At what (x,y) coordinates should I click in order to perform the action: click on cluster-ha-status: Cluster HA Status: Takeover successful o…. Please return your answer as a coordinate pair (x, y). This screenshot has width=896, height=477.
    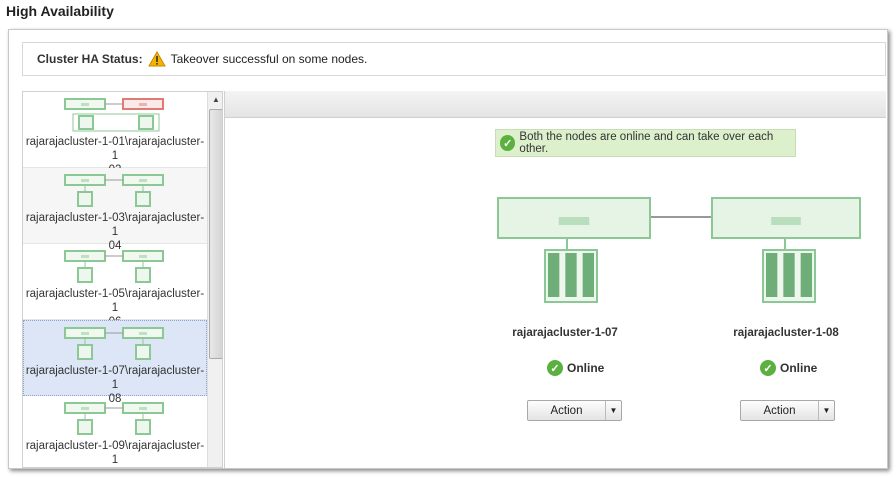
    Looking at the image, I should click on (454, 59).